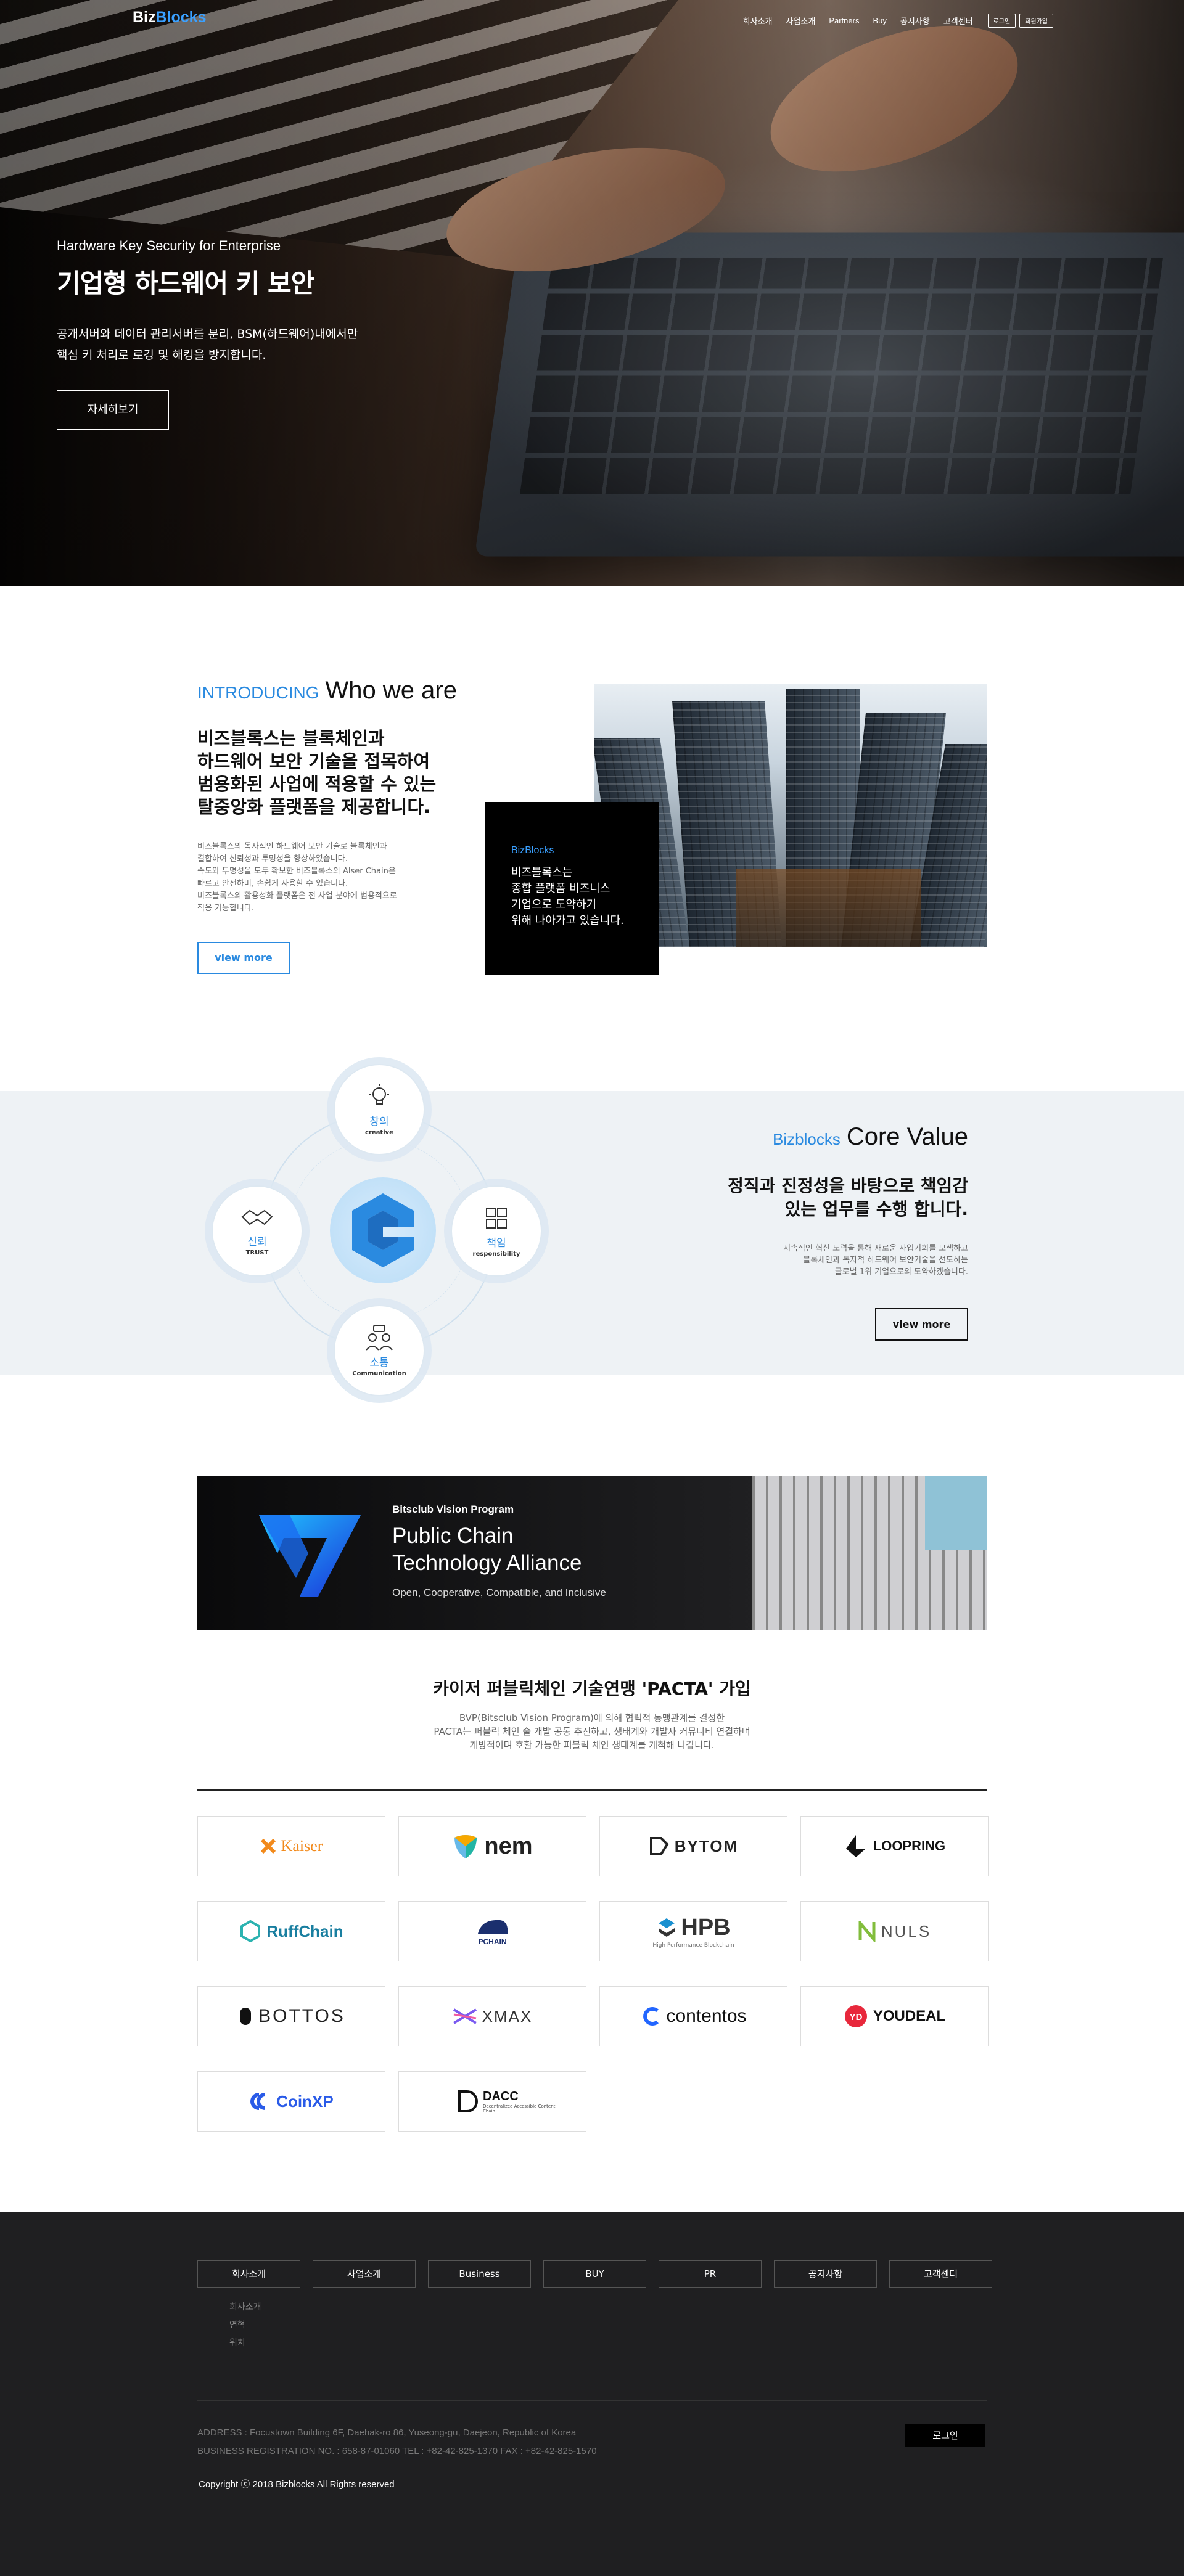 This screenshot has height=2576, width=1184. What do you see at coordinates (711, 2274) in the screenshot?
I see `footer-nav-pr: PR` at bounding box center [711, 2274].